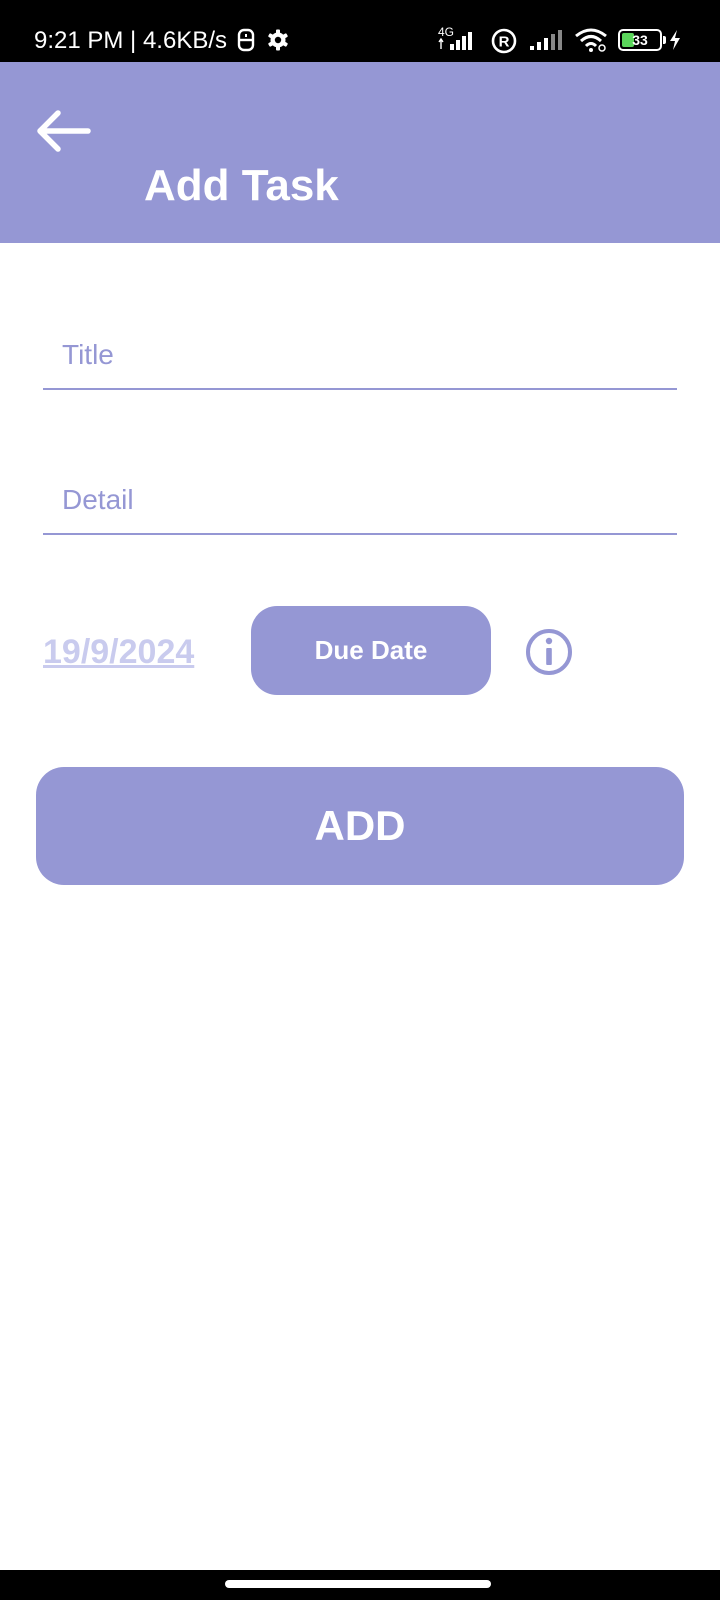 The height and width of the screenshot is (1600, 720). I want to click on info-icon, so click(549, 652).